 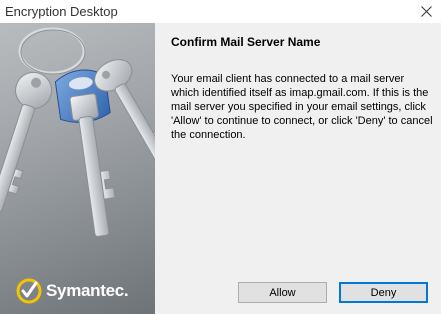 I want to click on dialog-heading: Confirm Mail Server Name, so click(x=246, y=42).